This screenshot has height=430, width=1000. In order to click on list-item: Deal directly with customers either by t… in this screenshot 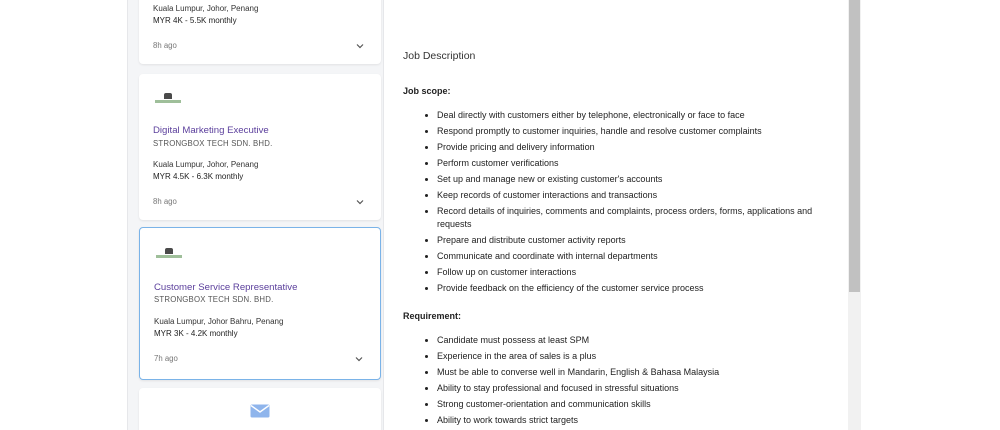, I will do `click(623, 115)`.